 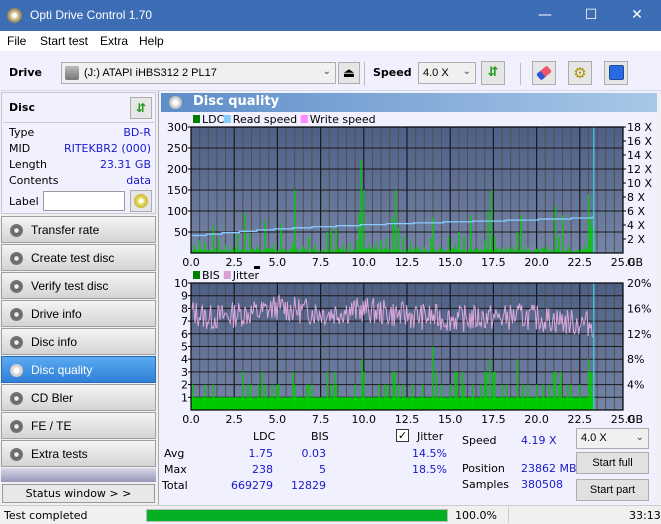 I want to click on drive-select: (J:) ATAPI iHBS312 2 PL17 ⌄, so click(x=198, y=73).